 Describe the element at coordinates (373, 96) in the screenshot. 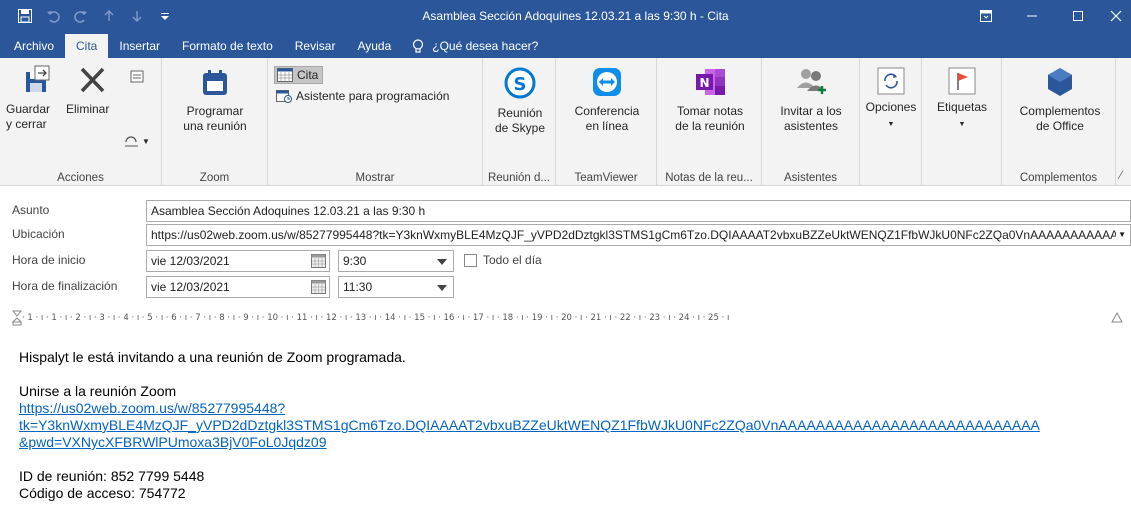

I see `scheduling-assistant-label: Asistente para programación` at that location.